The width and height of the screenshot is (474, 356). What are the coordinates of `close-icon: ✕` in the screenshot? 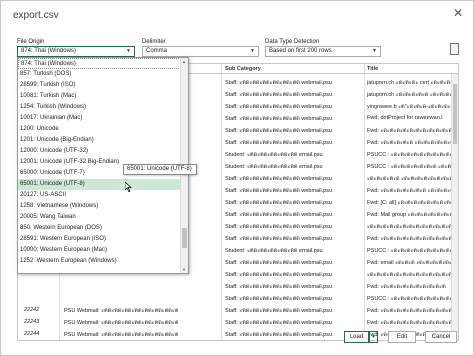 It's located at (458, 13).